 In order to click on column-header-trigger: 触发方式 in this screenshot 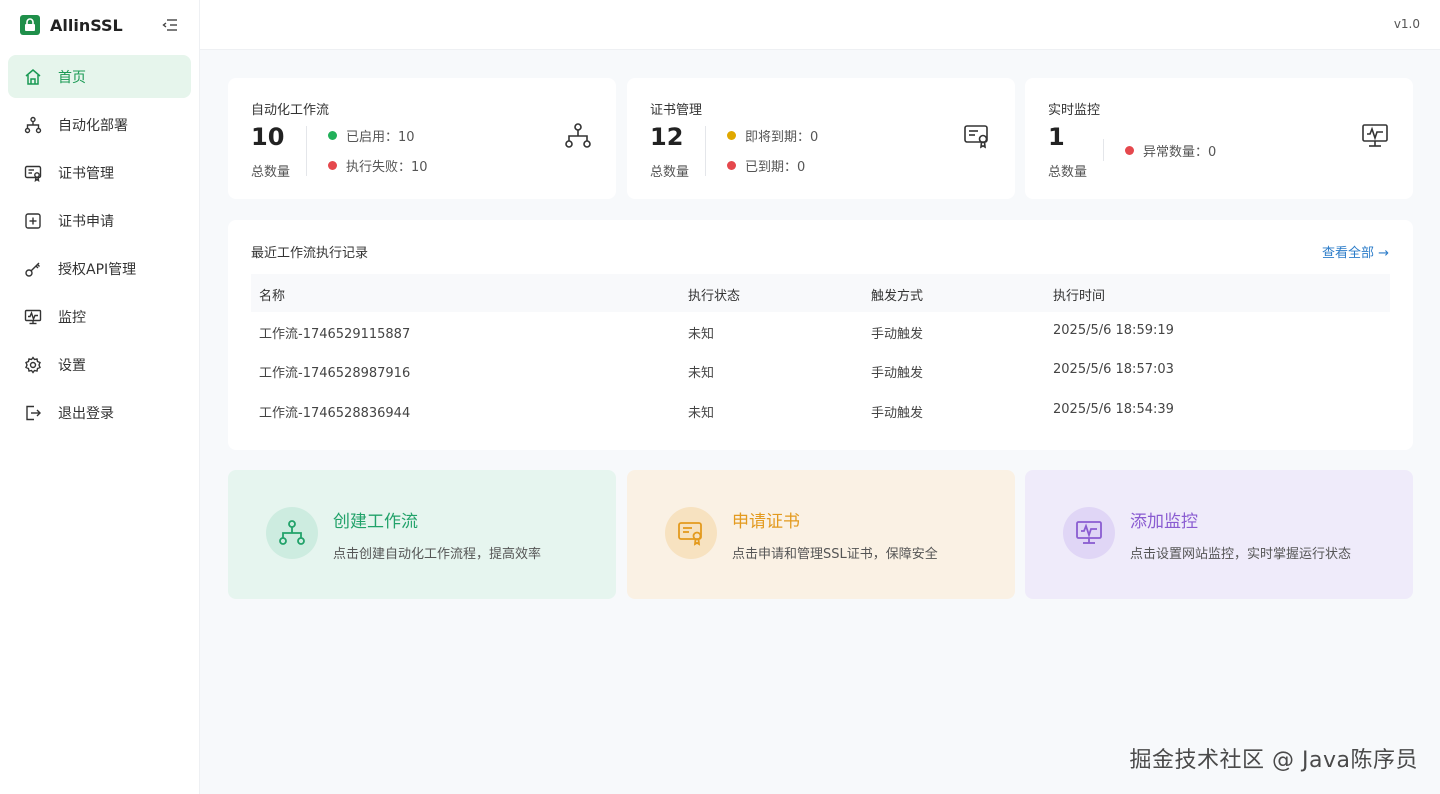, I will do `click(897, 296)`.